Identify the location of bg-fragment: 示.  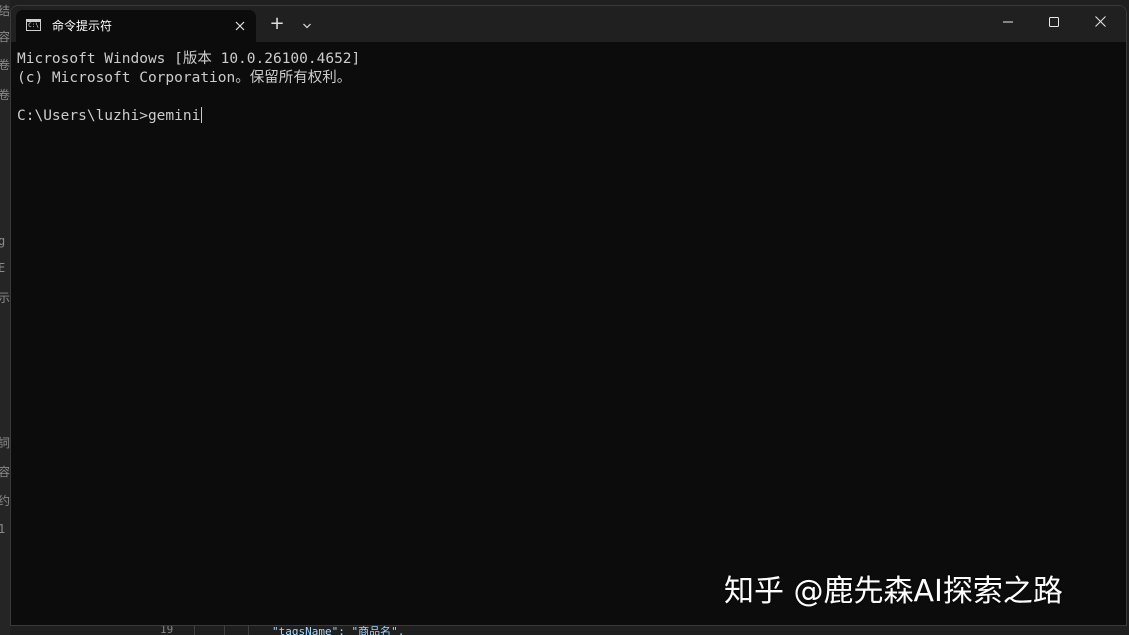
(5, 298).